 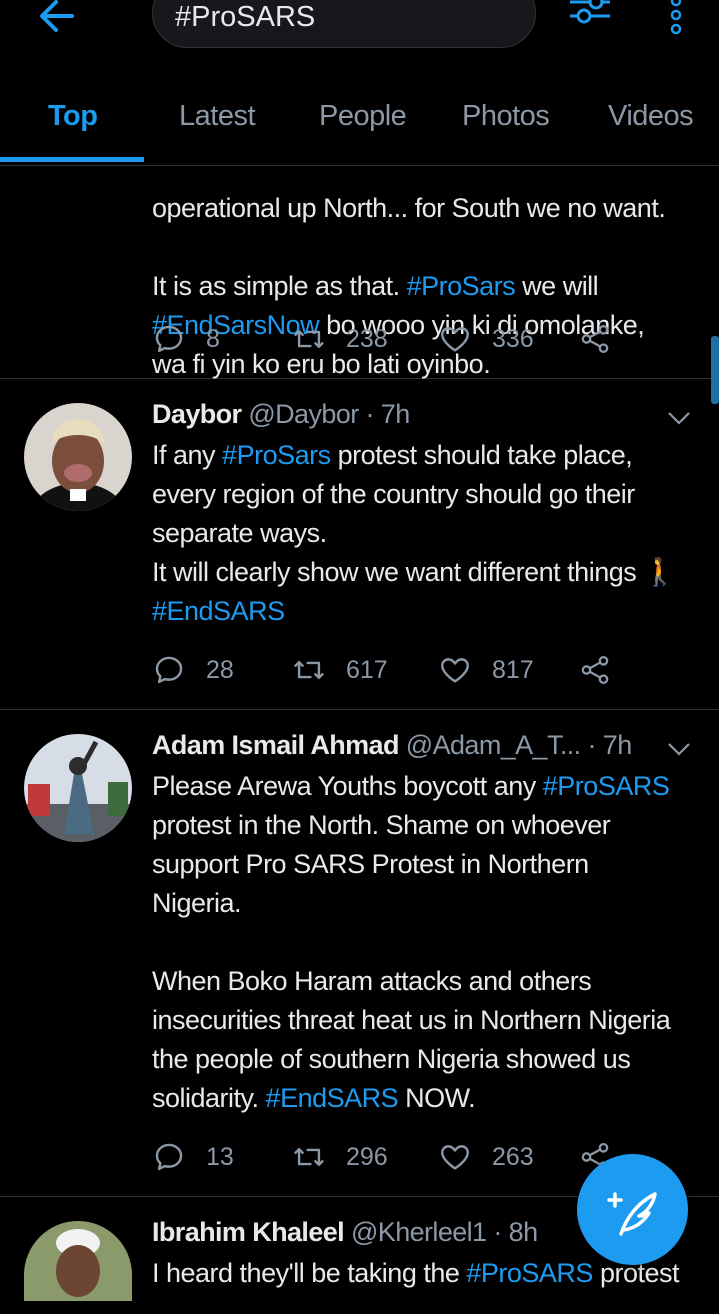 What do you see at coordinates (73, 116) in the screenshot?
I see `tab-top: Top` at bounding box center [73, 116].